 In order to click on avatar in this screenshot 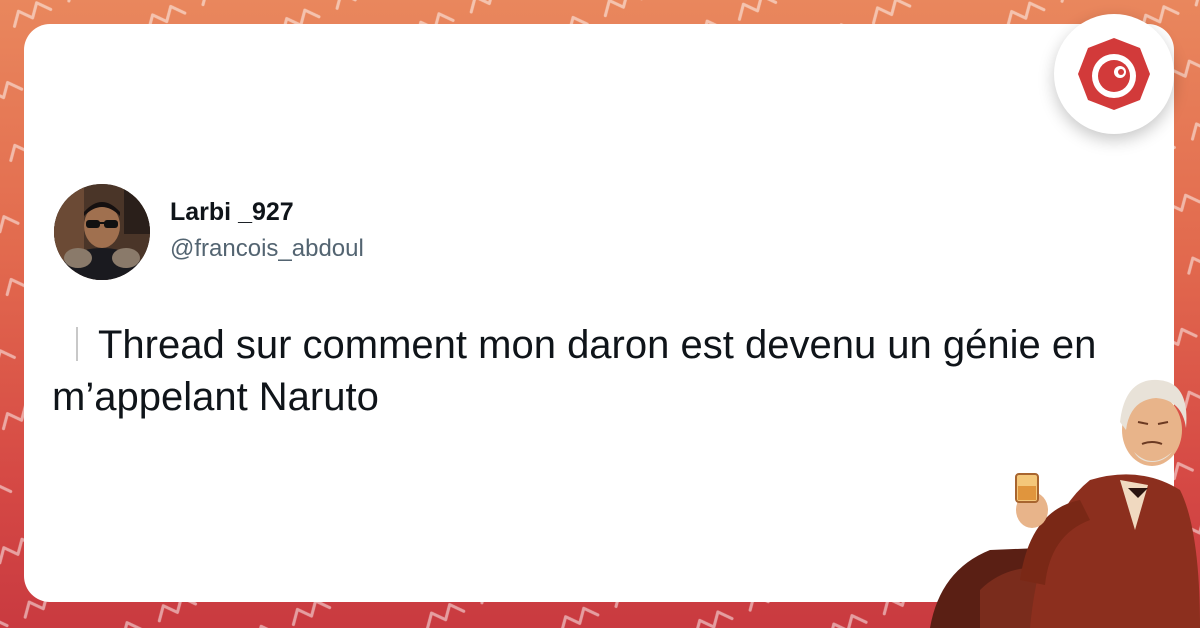, I will do `click(102, 232)`.